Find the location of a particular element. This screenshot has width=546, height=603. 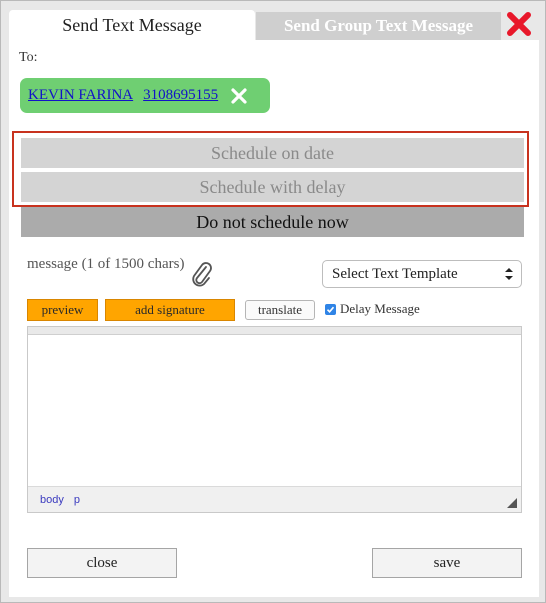

delay-message-option: Delay Message is located at coordinates (372, 309).